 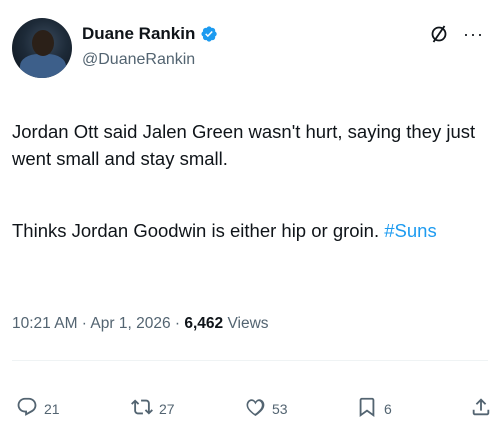 I want to click on author-names: Duane Rankin @DuaneRankin, so click(x=150, y=45).